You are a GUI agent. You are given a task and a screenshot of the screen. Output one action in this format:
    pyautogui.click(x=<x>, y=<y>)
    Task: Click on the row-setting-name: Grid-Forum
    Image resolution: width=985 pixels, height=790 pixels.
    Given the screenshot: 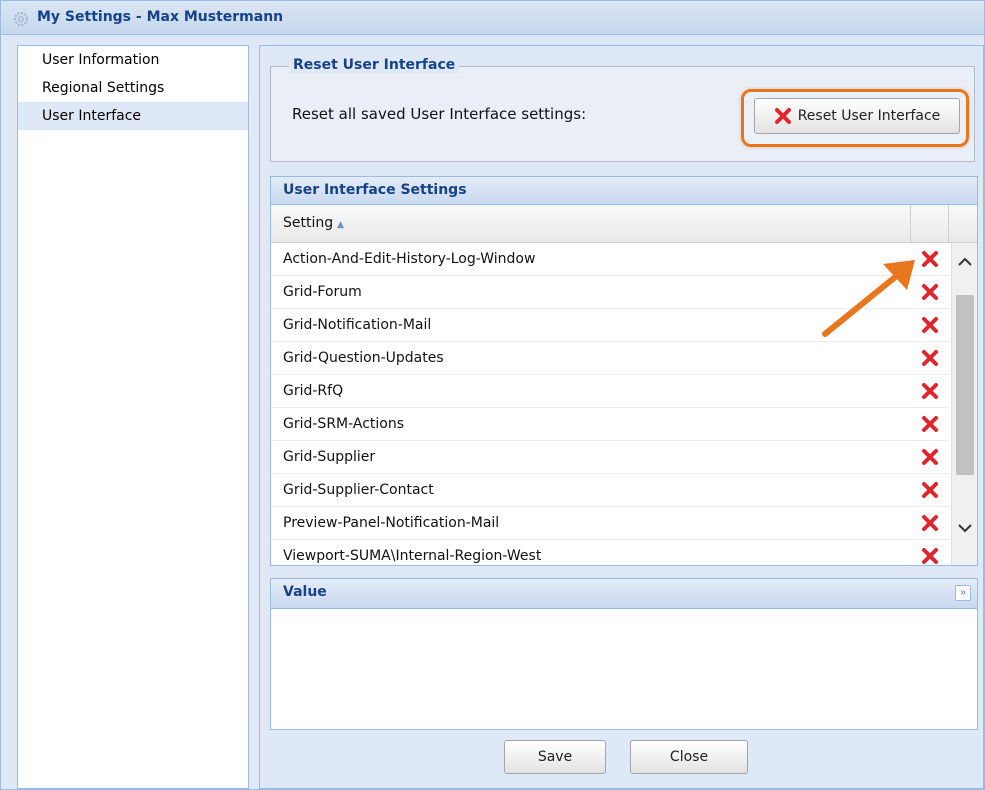 What is the action you would take?
    pyautogui.click(x=322, y=292)
    